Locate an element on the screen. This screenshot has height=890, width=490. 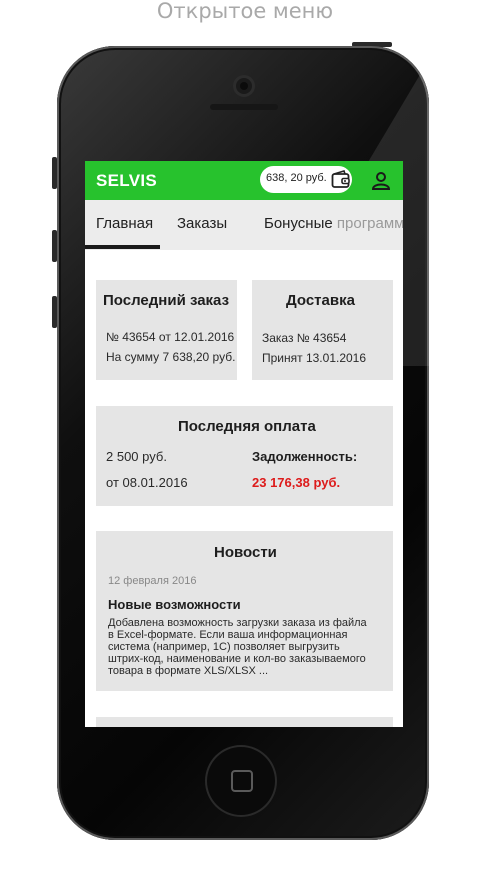
balance-pill: 638, 20 руб. is located at coordinates (306, 179).